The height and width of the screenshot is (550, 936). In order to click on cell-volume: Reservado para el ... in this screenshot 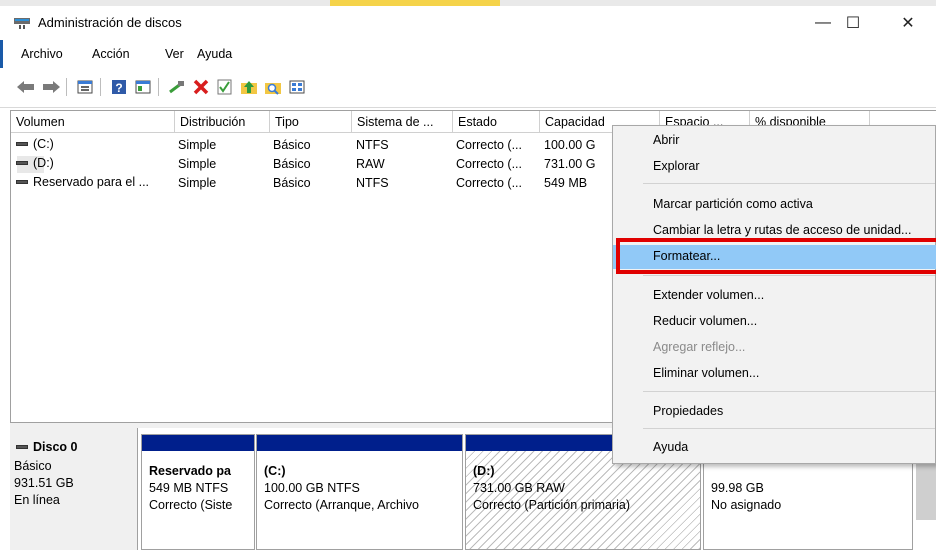, I will do `click(91, 182)`.